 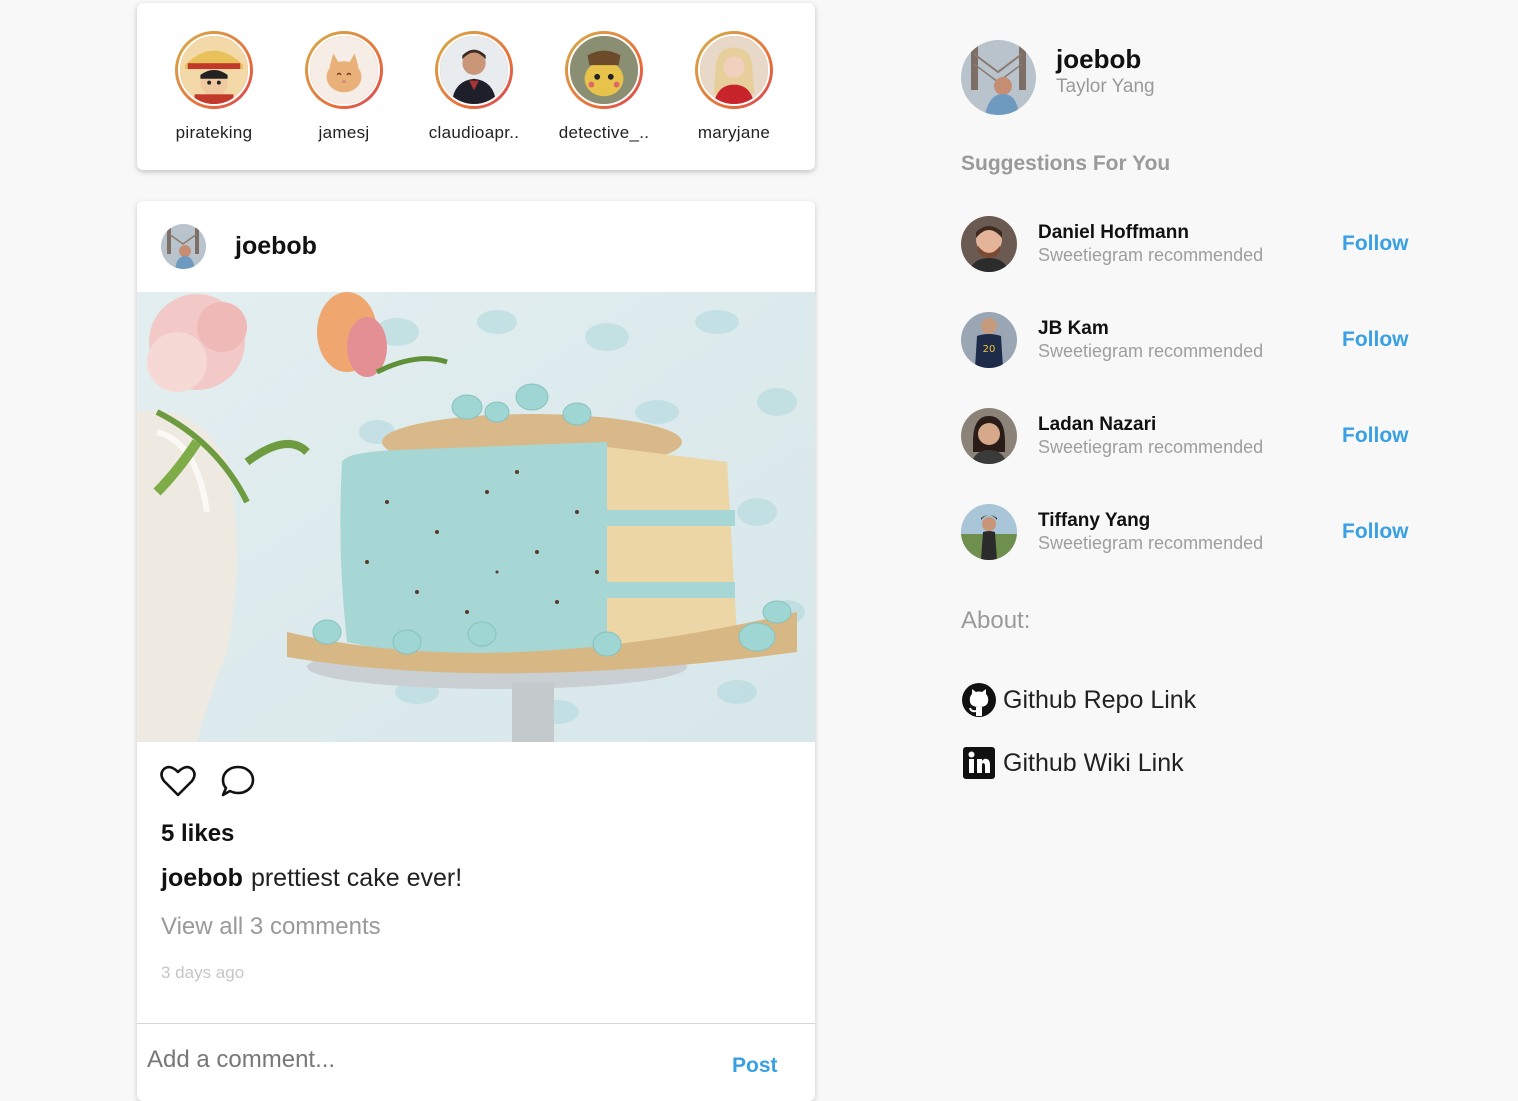 I want to click on likes-count: 5 likes, so click(x=198, y=833).